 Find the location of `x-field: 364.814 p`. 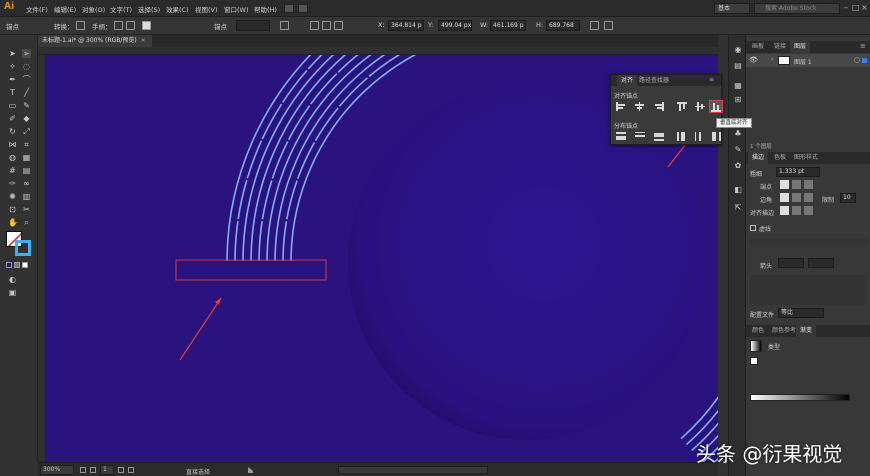

x-field: 364.814 p is located at coordinates (406, 25).